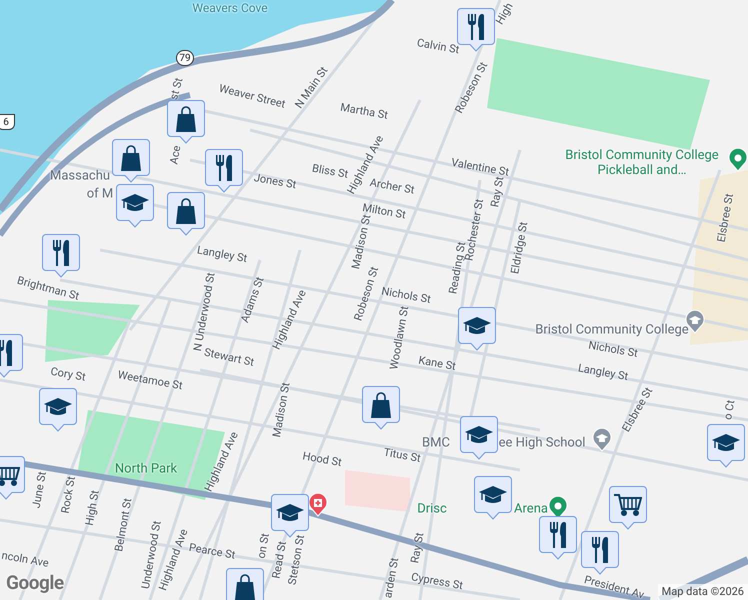 The image size is (748, 600). I want to click on street-label: on St, so click(263, 546).